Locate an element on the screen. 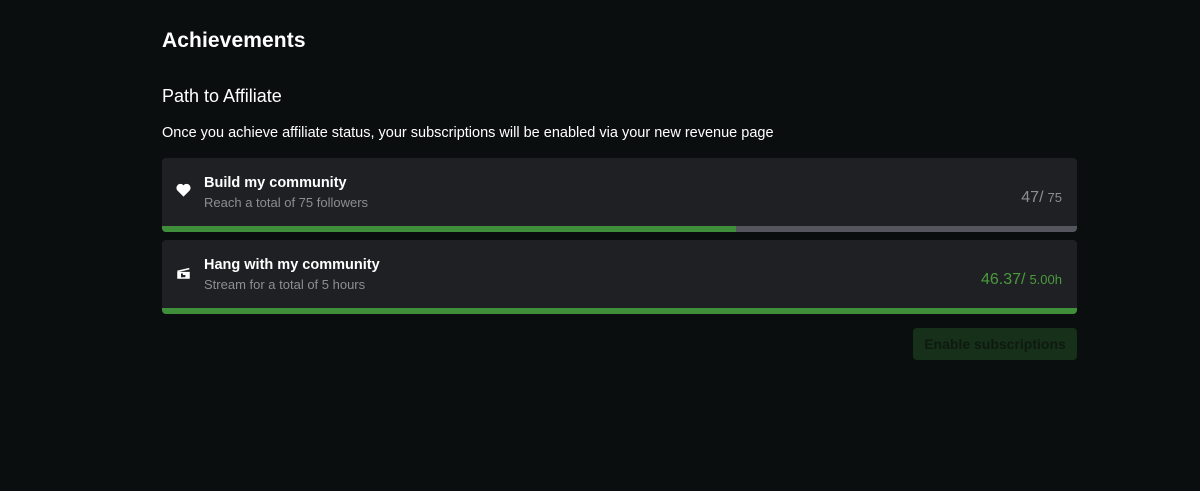 The width and height of the screenshot is (1200, 491). section-title: Path to Affiliate is located at coordinates (222, 96).